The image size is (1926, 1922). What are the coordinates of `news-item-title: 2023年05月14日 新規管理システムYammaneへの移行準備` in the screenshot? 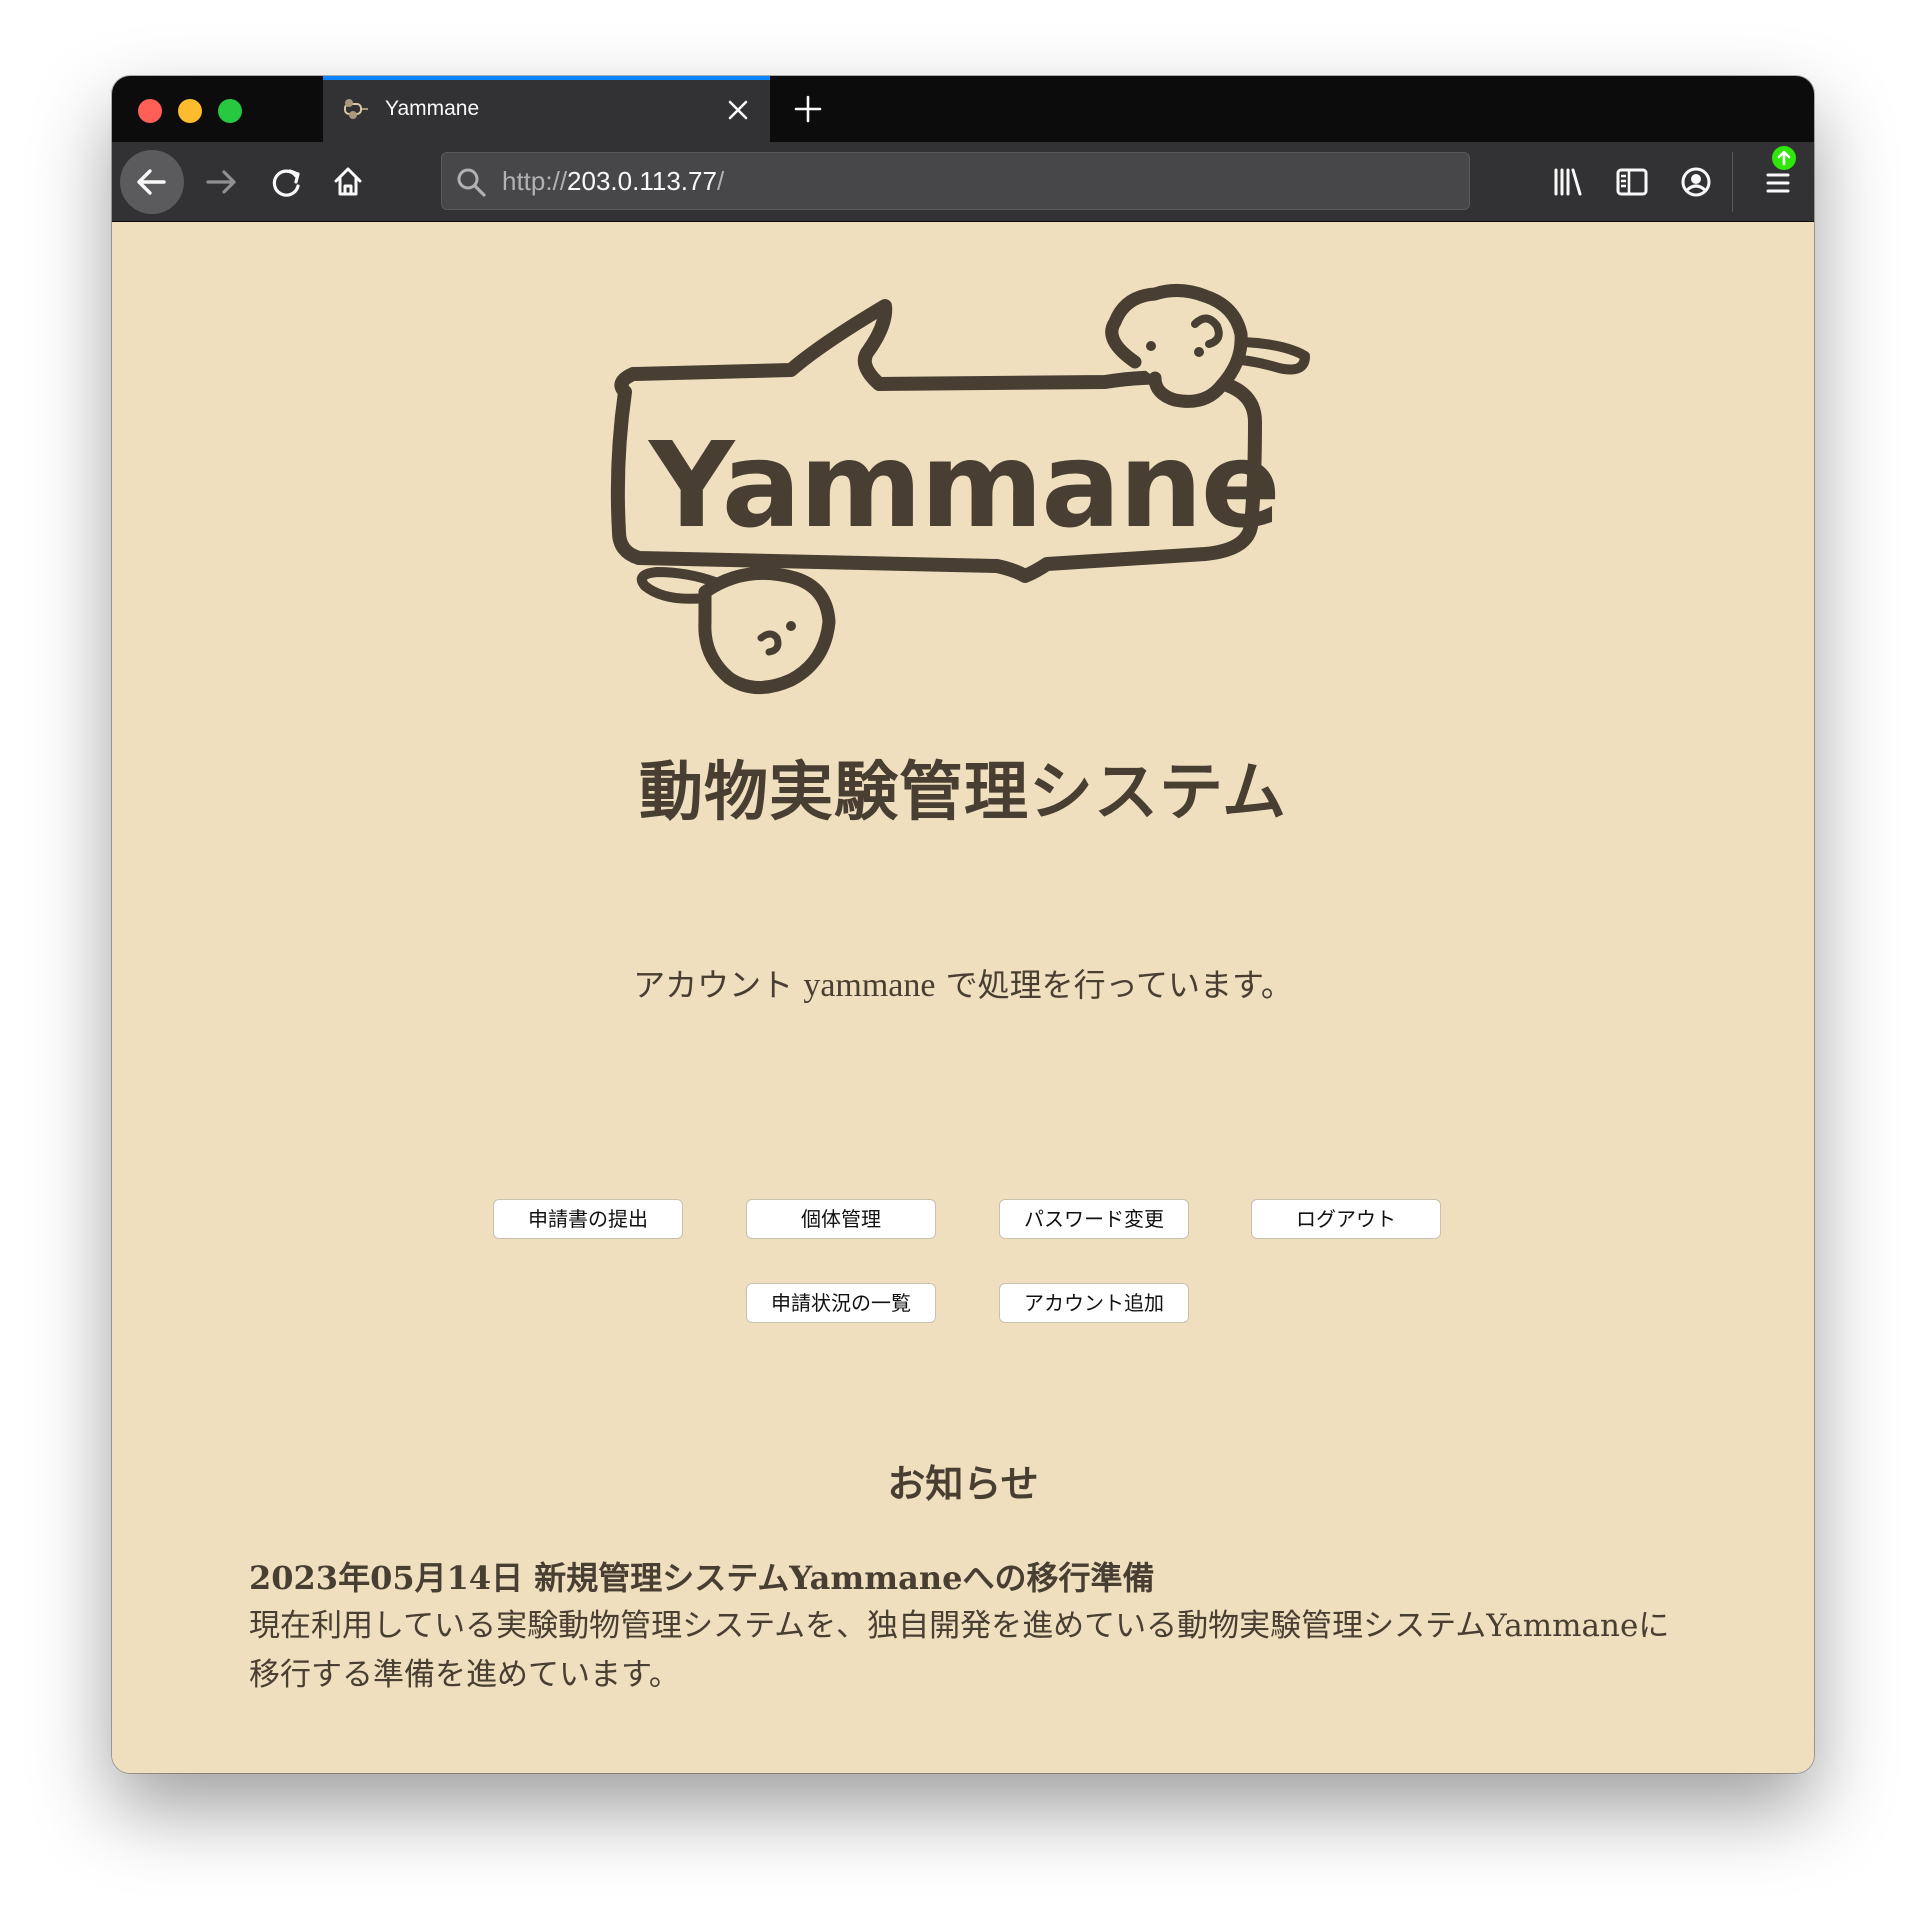 It's located at (702, 1578).